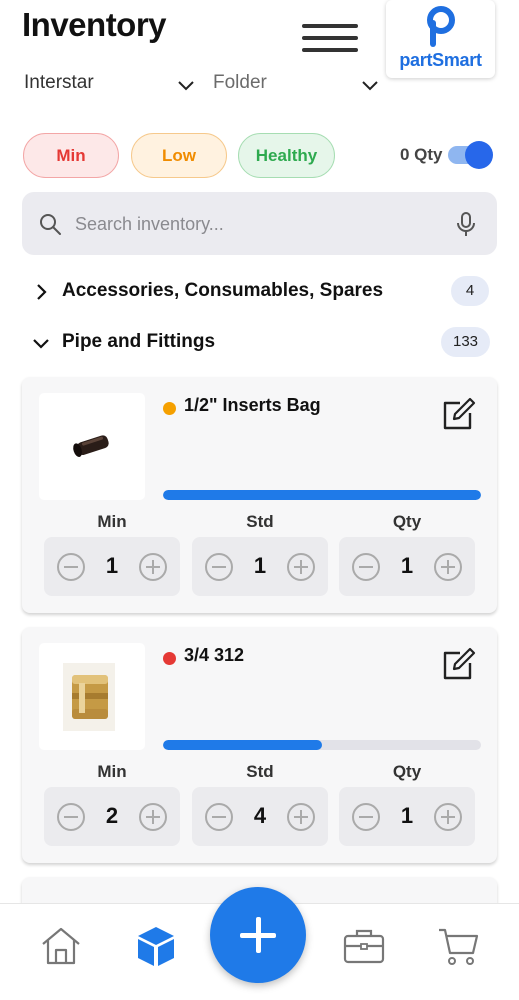  I want to click on search-bar, so click(259, 223).